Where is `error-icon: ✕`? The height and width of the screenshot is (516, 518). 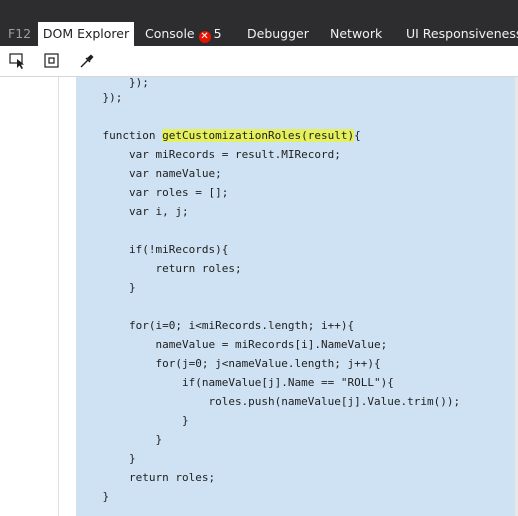 error-icon: ✕ is located at coordinates (204, 37).